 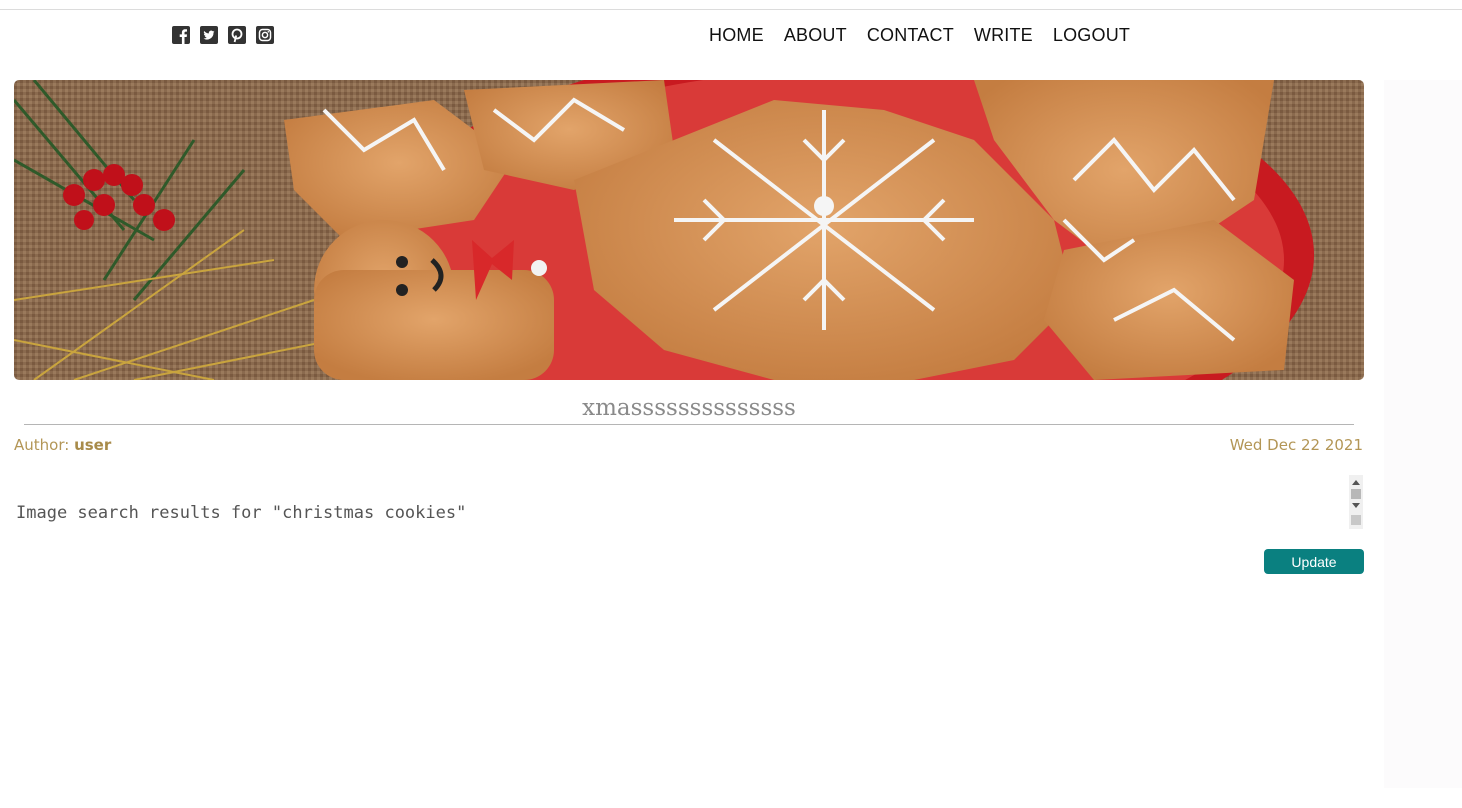 What do you see at coordinates (1356, 505) in the screenshot?
I see `scroll-down-icon` at bounding box center [1356, 505].